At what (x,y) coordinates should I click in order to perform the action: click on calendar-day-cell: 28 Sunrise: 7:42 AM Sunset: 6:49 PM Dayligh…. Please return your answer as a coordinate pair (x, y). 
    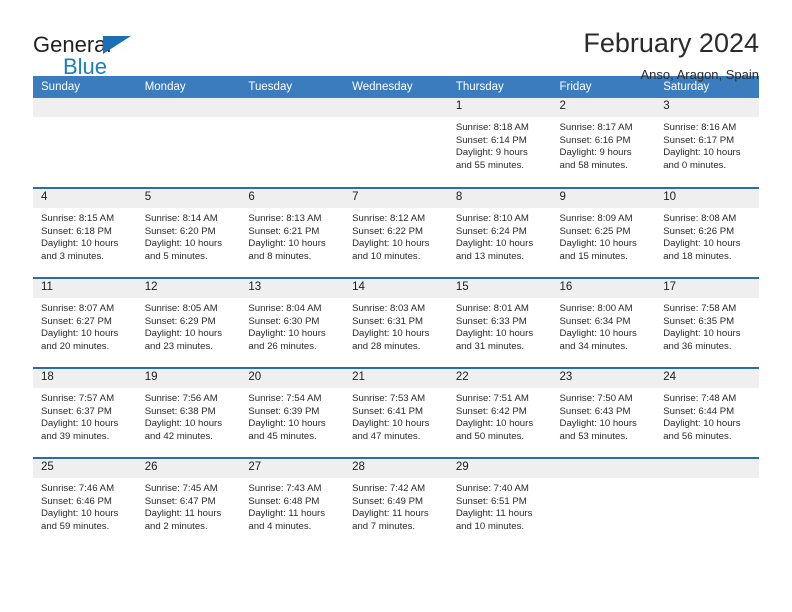
    Looking at the image, I should click on (396, 502).